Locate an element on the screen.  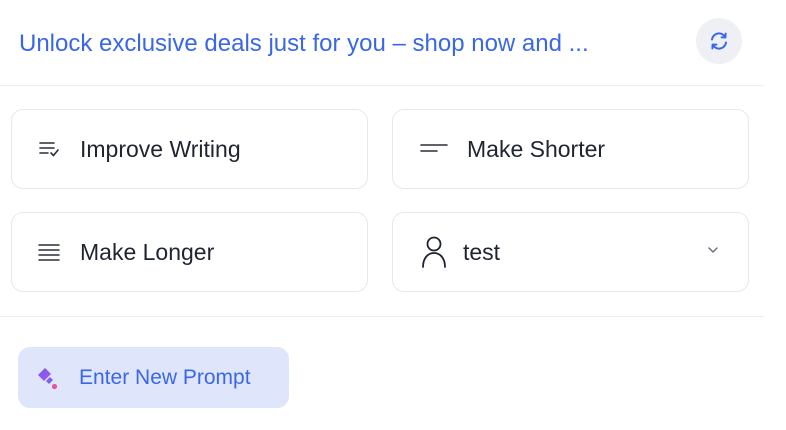
persona-select-value: test is located at coordinates (482, 251).